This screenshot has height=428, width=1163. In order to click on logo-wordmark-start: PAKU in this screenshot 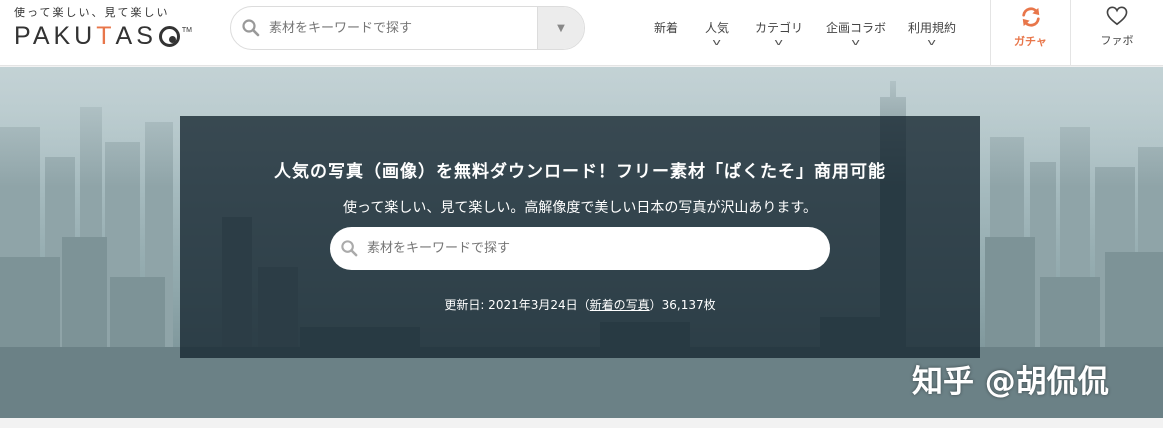, I will do `click(55, 36)`.